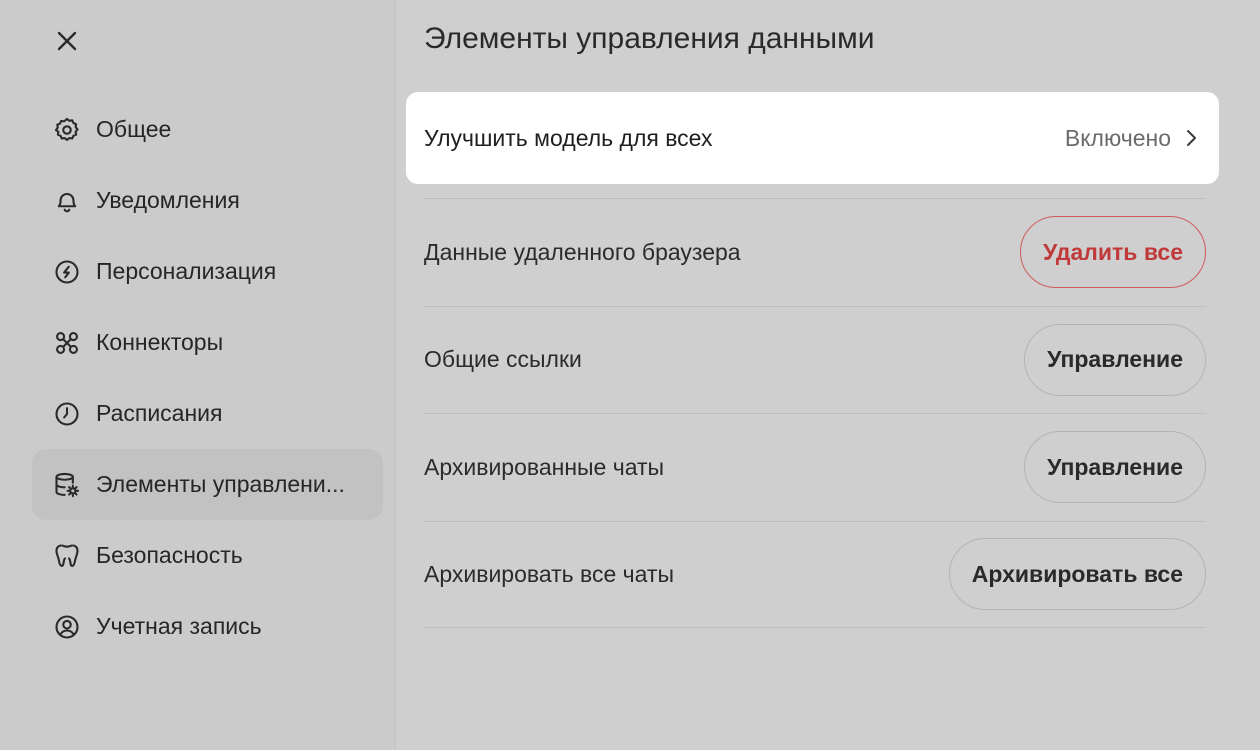 This screenshot has width=1260, height=750. I want to click on improve-model-row: Улучшить модель для всех Включено, so click(812, 138).